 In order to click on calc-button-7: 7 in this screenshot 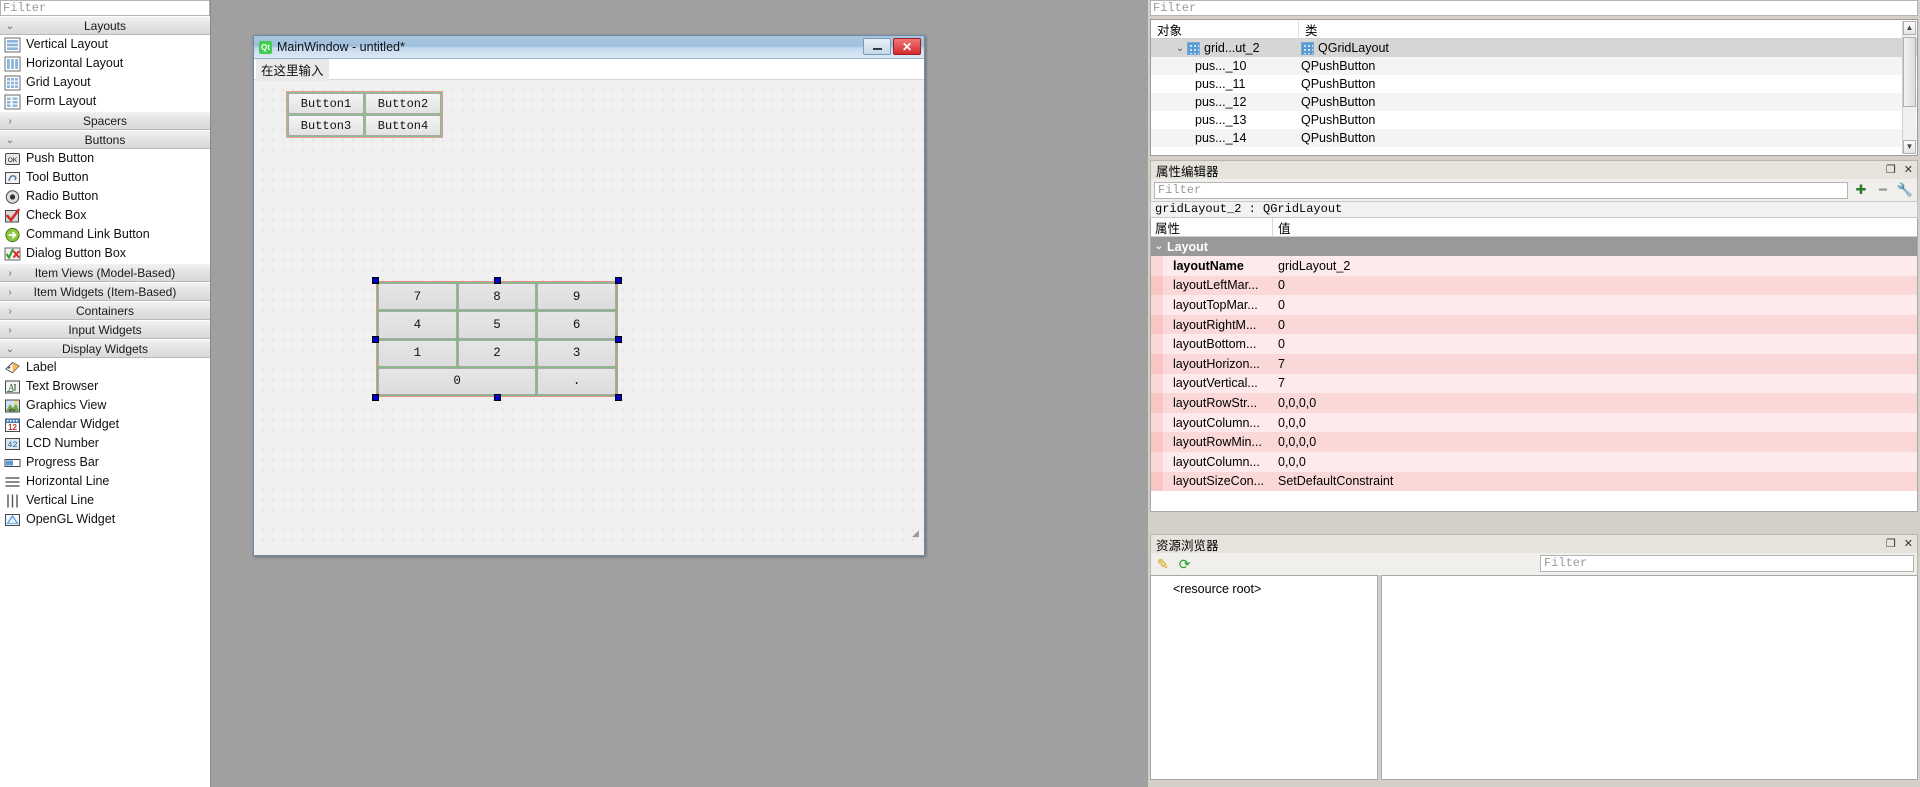, I will do `click(417, 297)`.